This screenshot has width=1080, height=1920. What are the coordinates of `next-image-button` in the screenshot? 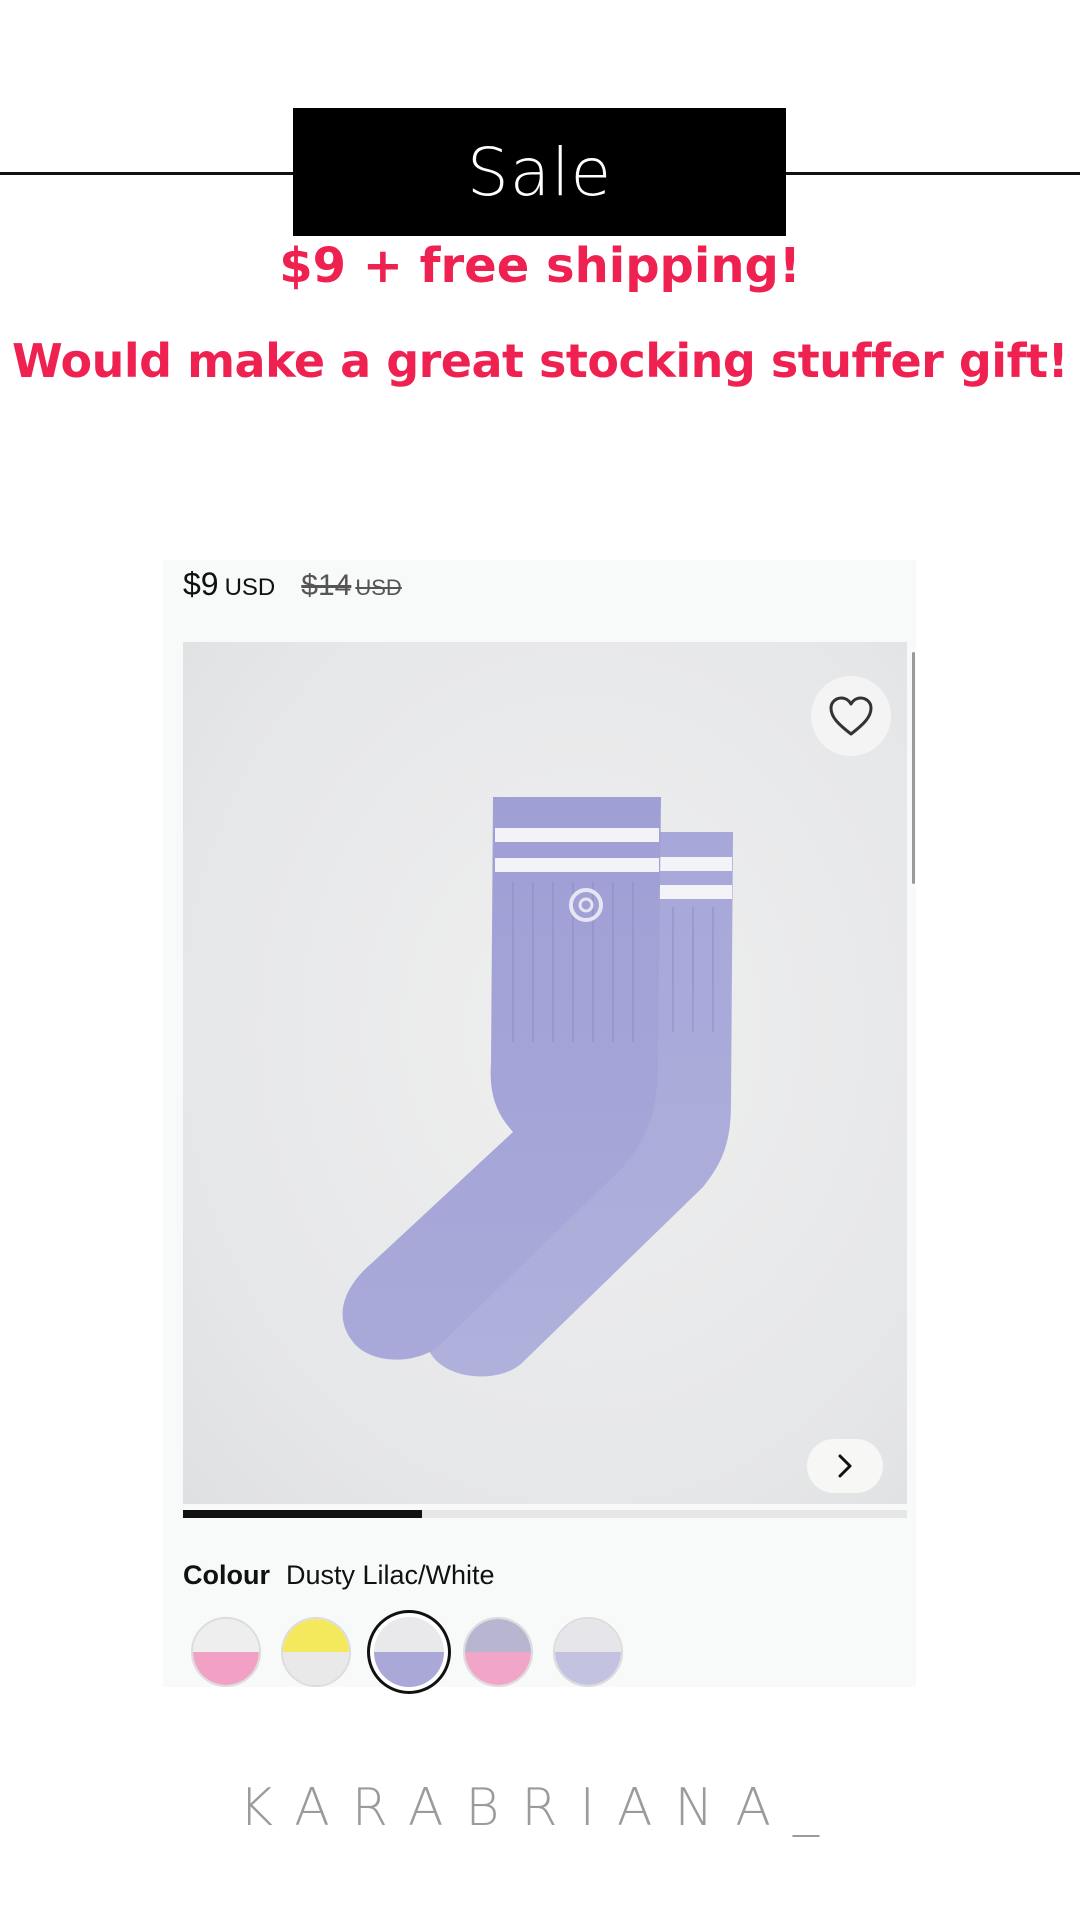 It's located at (845, 1466).